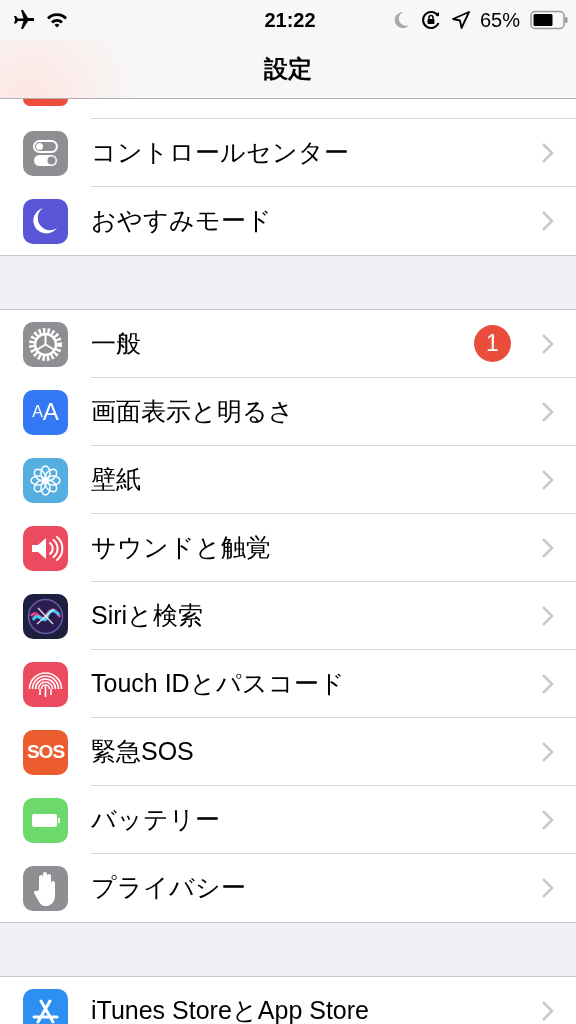 This screenshot has height=1024, width=576. What do you see at coordinates (143, 751) in the screenshot?
I see `setting-label: 緊急SOS` at bounding box center [143, 751].